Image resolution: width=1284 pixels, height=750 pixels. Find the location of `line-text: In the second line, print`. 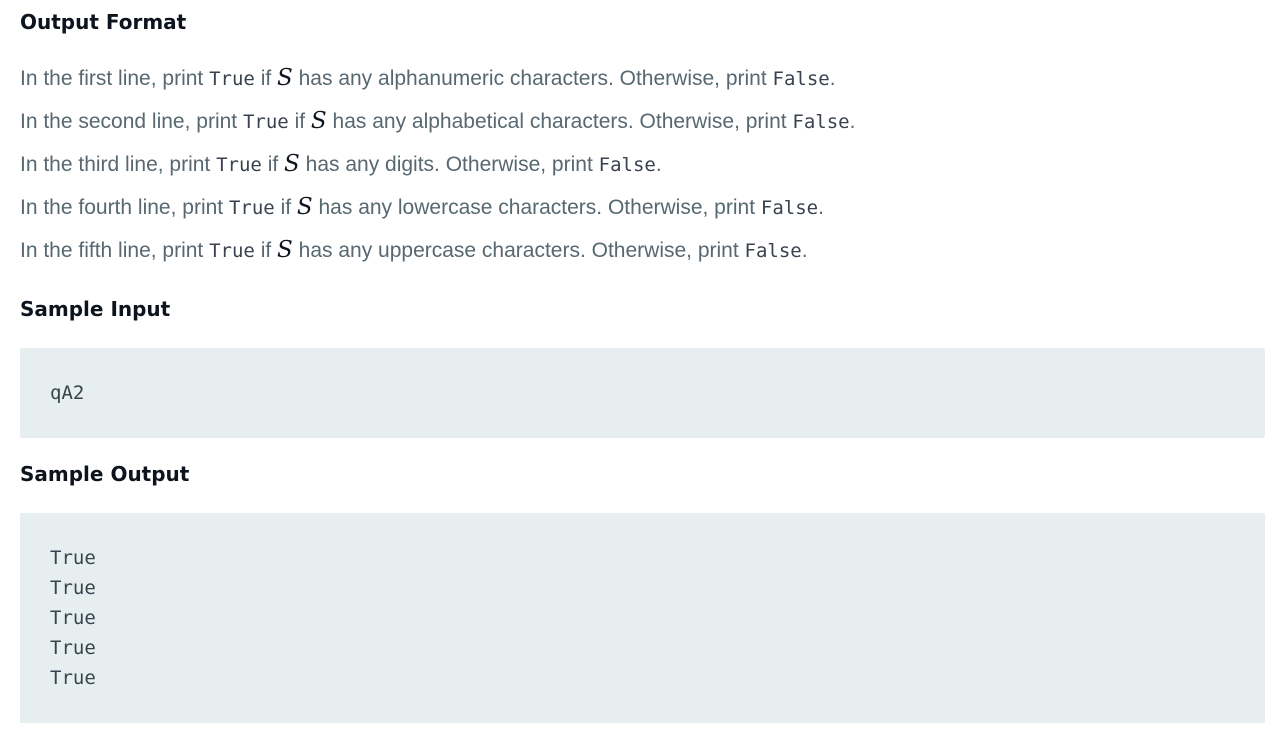

line-text: In the second line, print is located at coordinates (131, 121).